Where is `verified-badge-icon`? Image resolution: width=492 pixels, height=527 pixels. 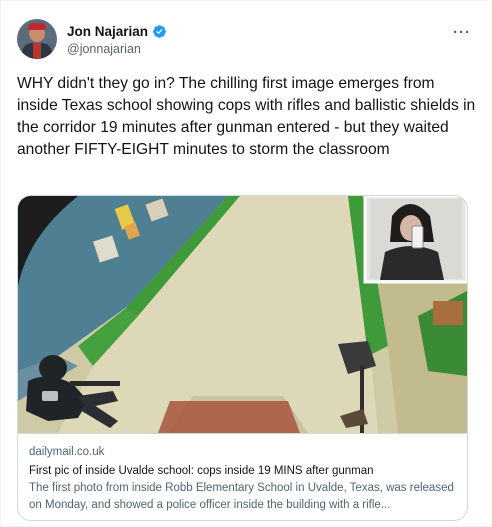 verified-badge-icon is located at coordinates (159, 31).